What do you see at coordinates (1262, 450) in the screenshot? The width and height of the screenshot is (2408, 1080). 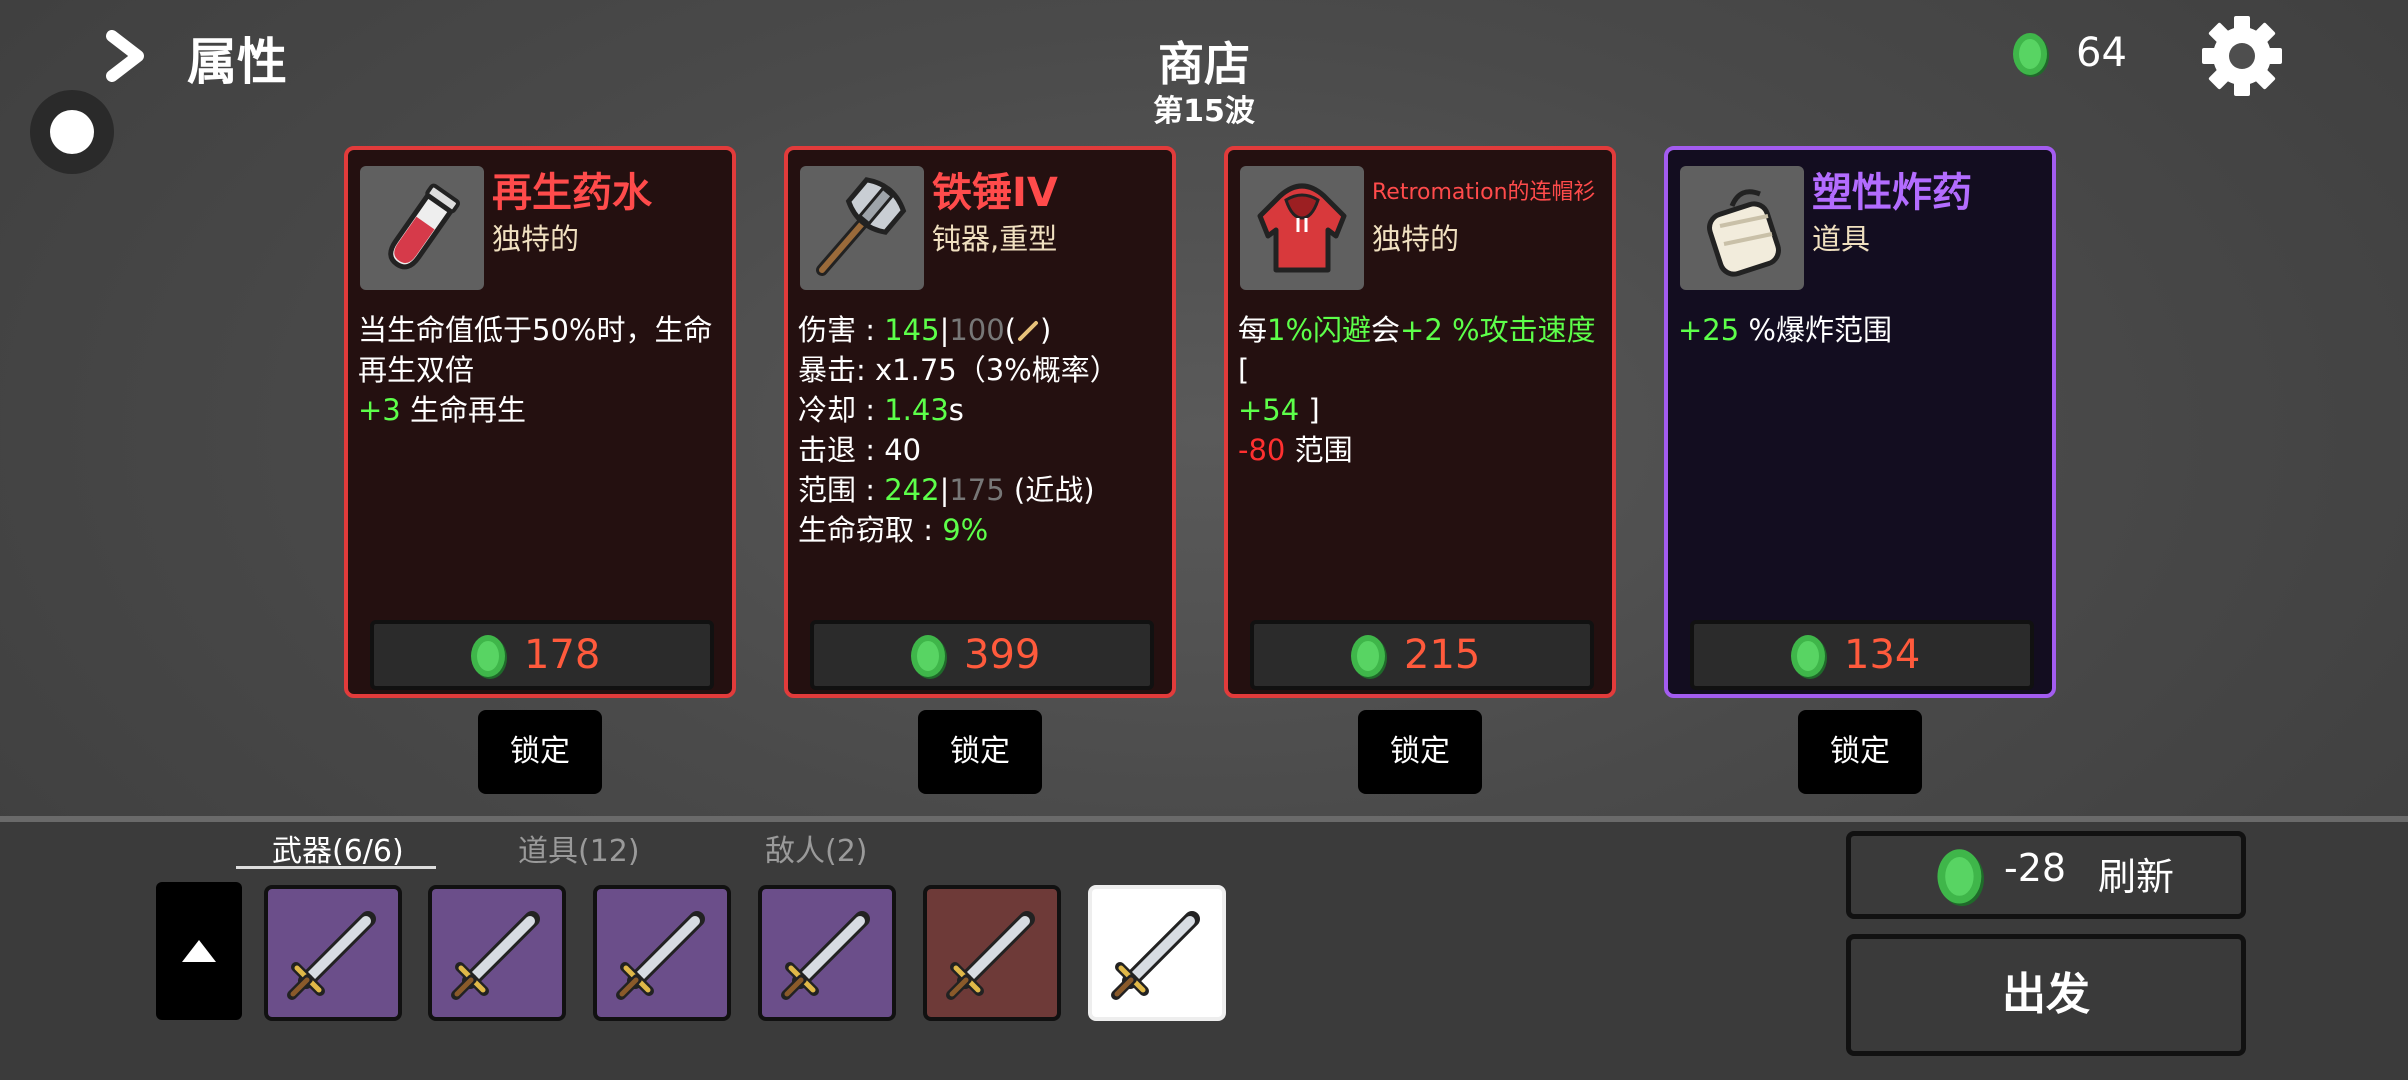 I see `stat-value-negative: -80` at bounding box center [1262, 450].